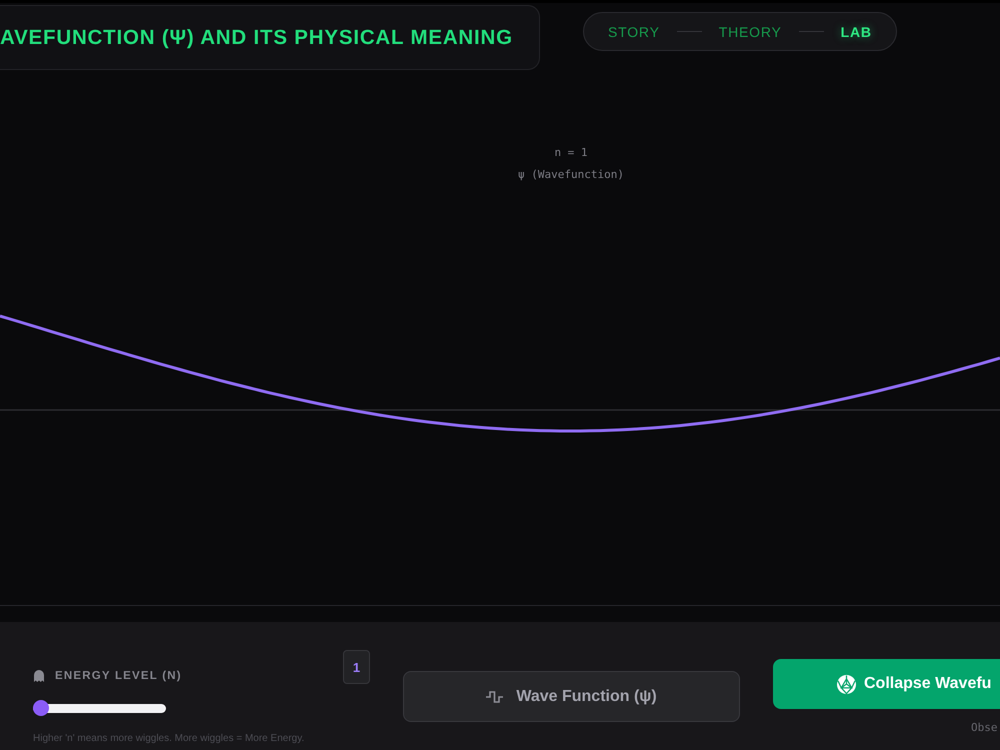 The image size is (1000, 750). What do you see at coordinates (356, 667) in the screenshot?
I see `energy-value: 1` at bounding box center [356, 667].